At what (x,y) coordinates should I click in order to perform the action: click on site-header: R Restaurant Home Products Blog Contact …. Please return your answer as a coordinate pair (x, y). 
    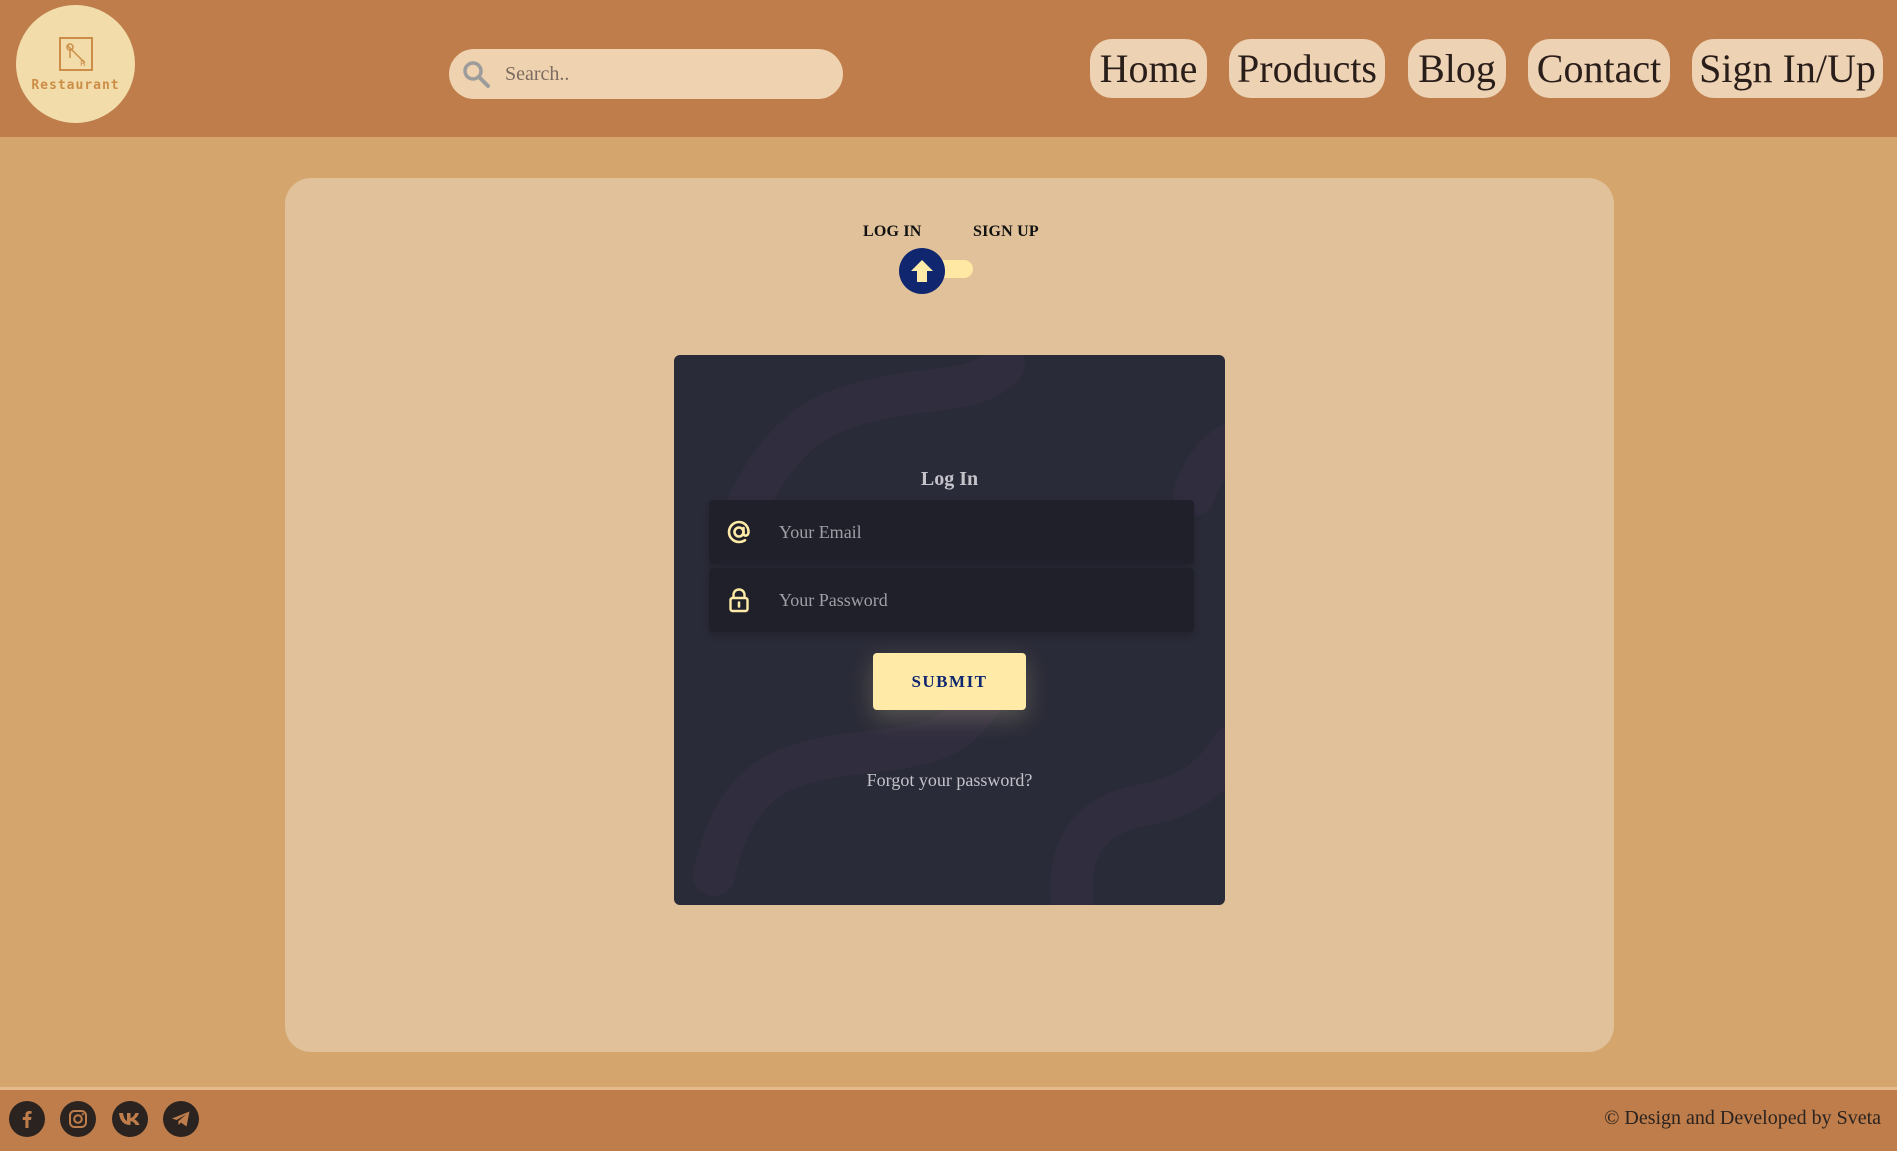
    Looking at the image, I should click on (948, 68).